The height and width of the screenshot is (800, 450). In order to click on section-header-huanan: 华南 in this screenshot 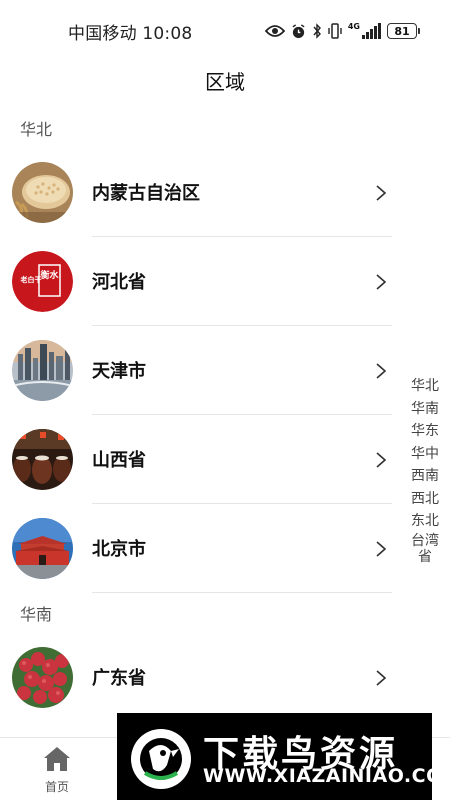, I will do `click(36, 614)`.